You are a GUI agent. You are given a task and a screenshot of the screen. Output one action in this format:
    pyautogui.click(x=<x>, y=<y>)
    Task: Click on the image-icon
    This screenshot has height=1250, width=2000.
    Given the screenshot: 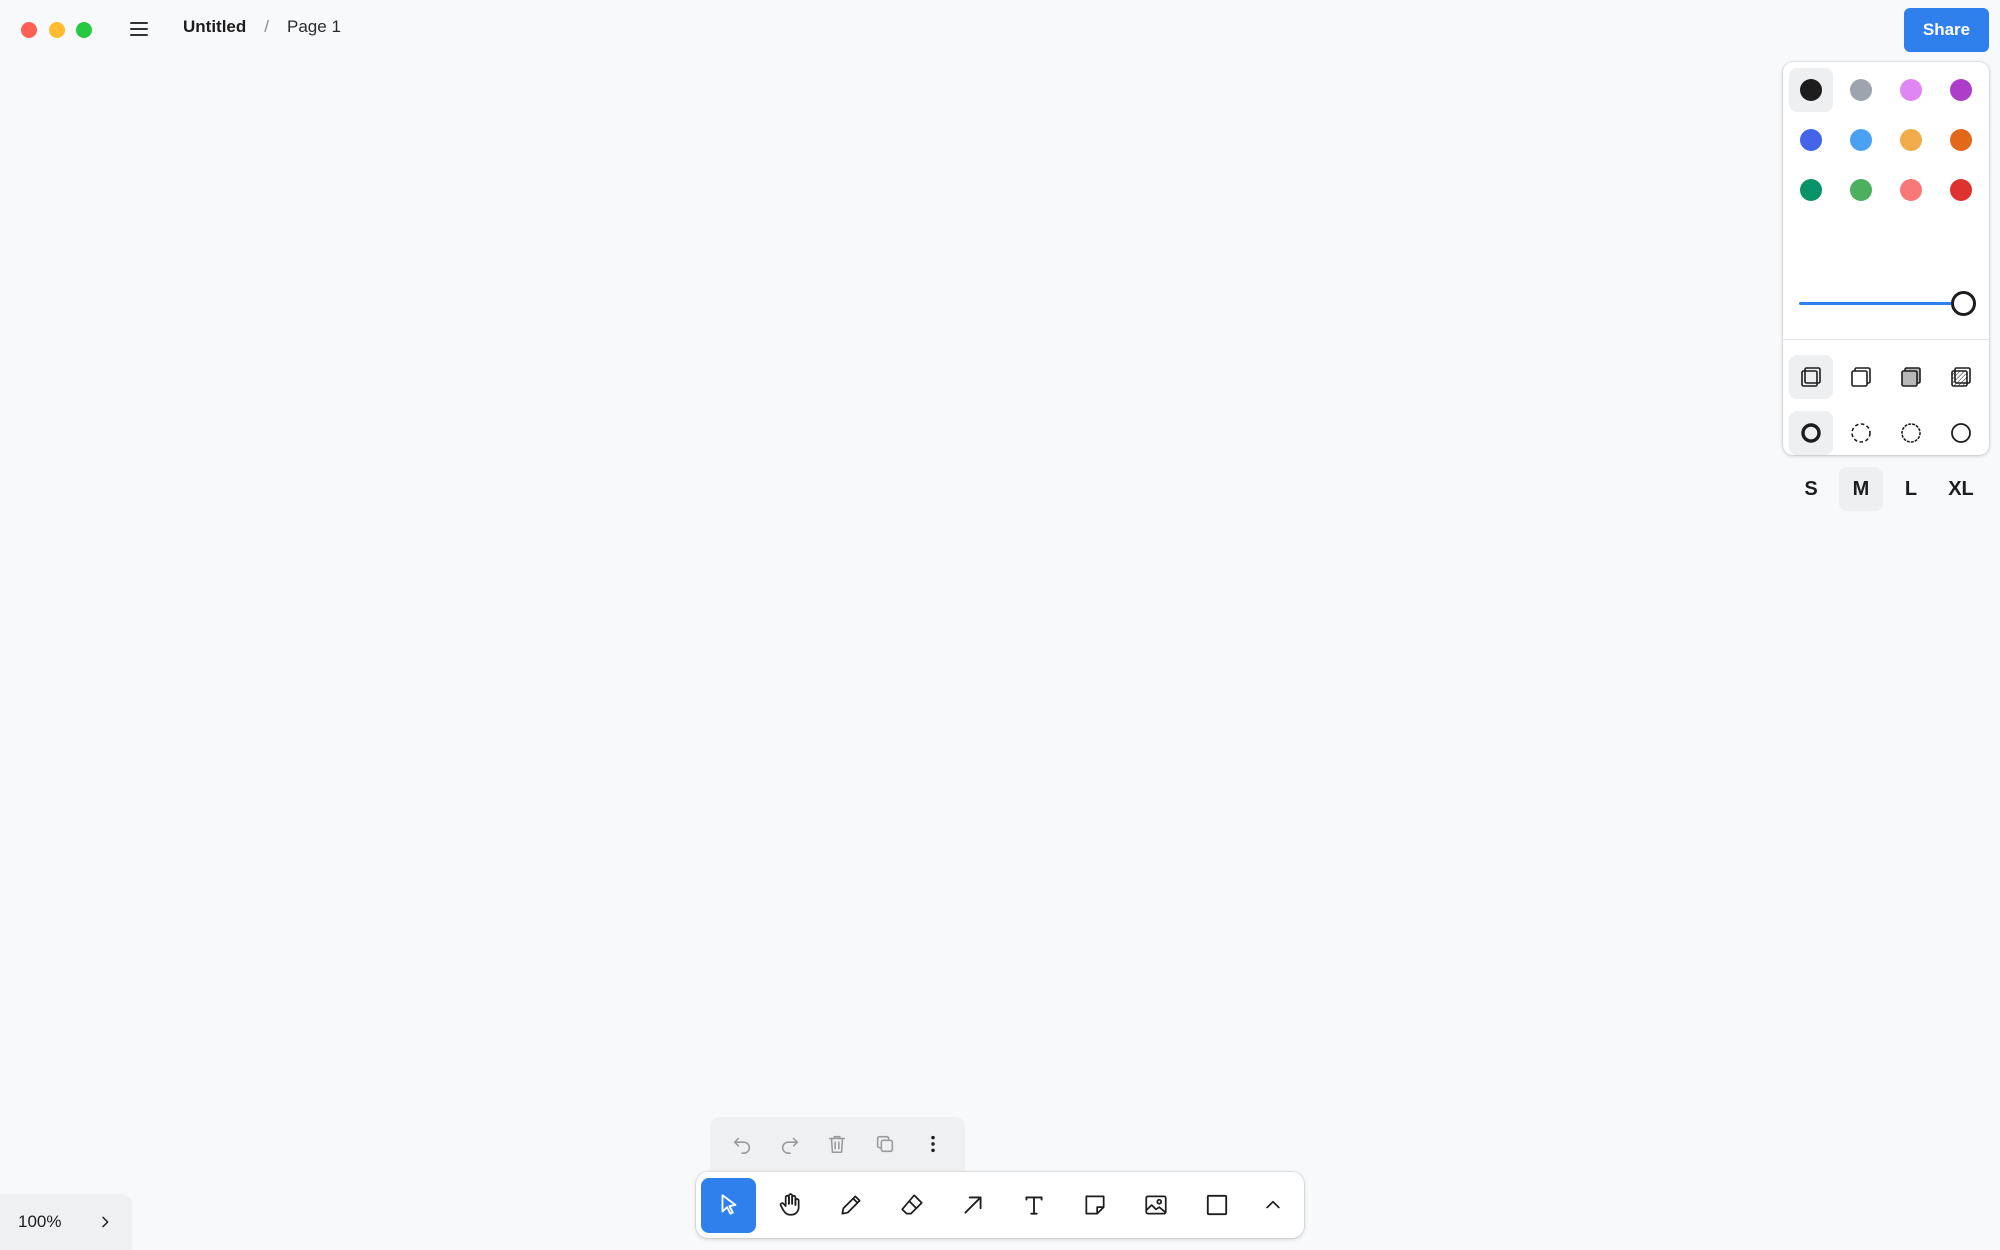 What is the action you would take?
    pyautogui.click(x=1155, y=1205)
    